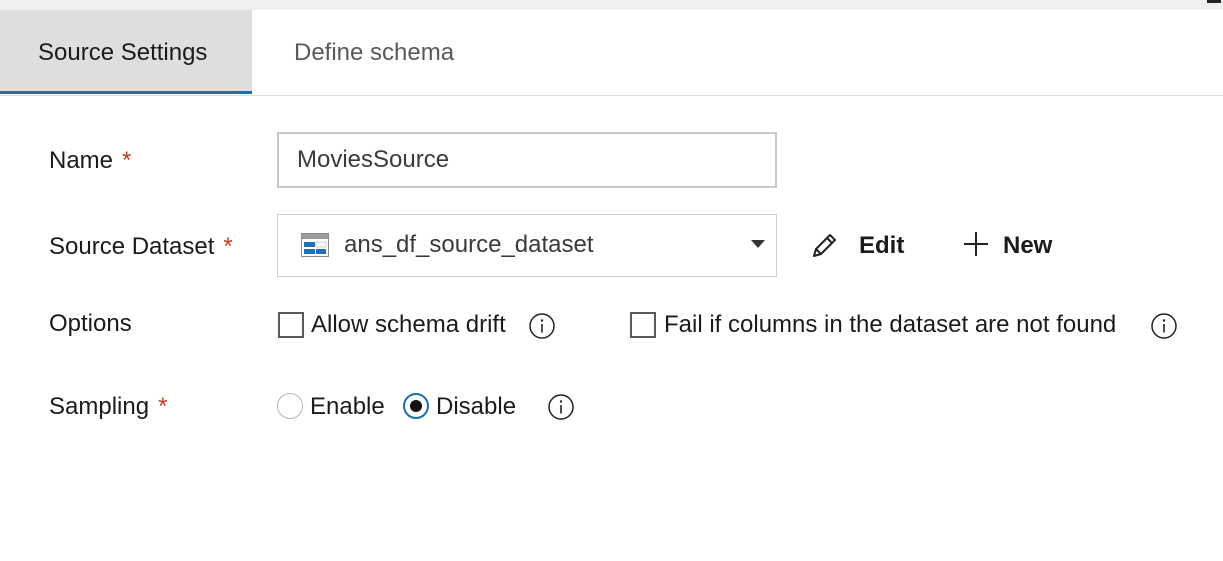 The image size is (1223, 561). I want to click on edit-label: Edit, so click(882, 245).